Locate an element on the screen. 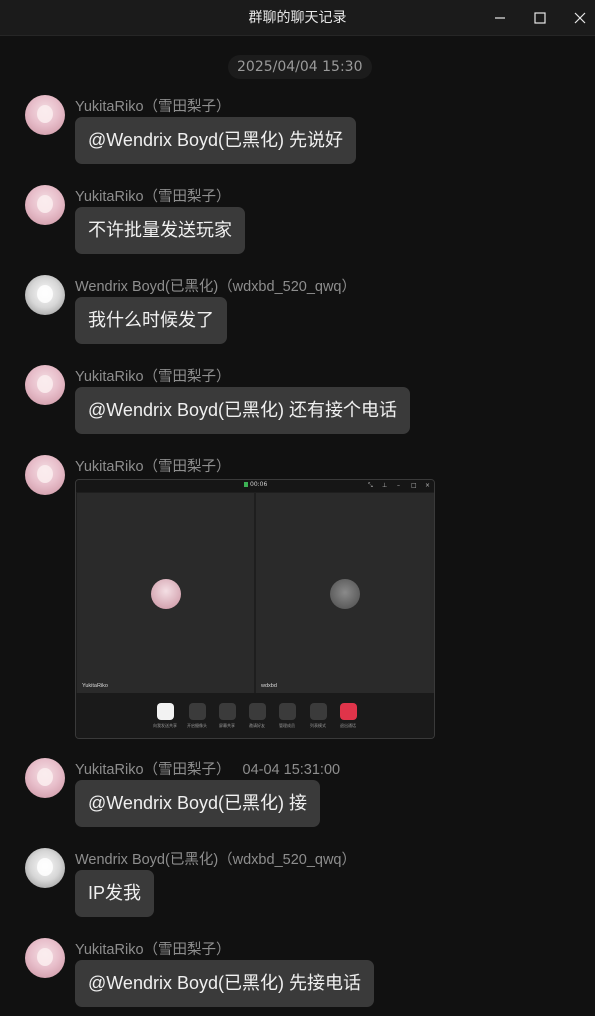 The width and height of the screenshot is (595, 1016). call-title-bar: 00:06 ⤡ ⊥ – □ × is located at coordinates (255, 486).